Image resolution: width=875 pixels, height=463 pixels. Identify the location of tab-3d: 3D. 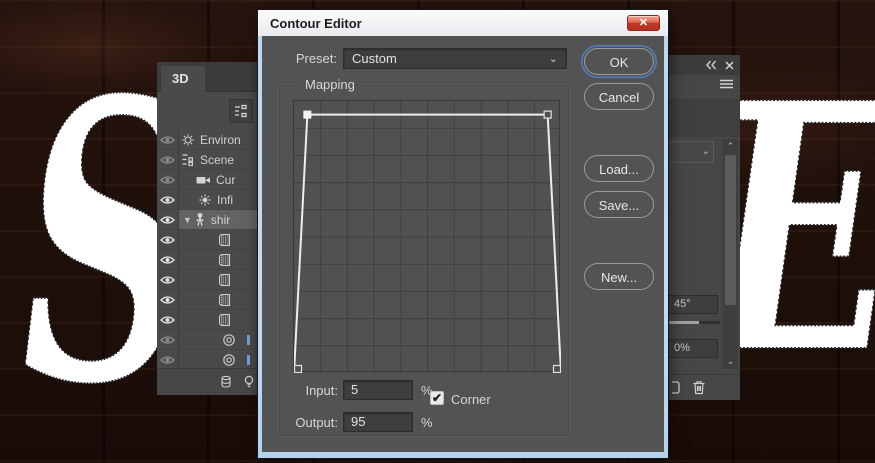
(183, 79).